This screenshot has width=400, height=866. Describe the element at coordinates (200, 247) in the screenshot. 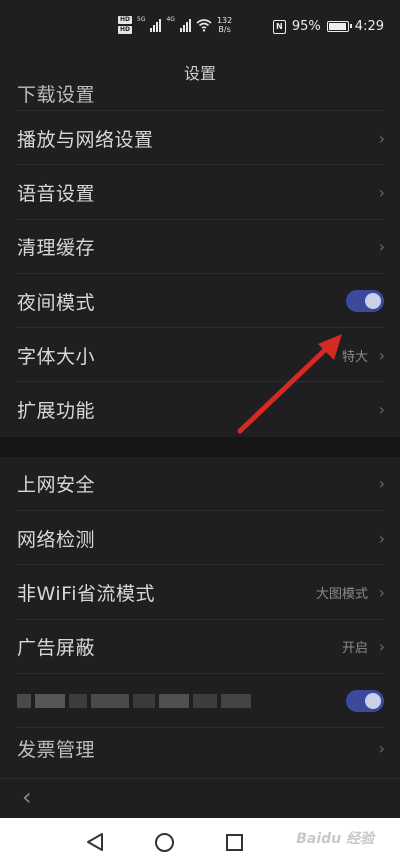

I see `list-item-clear-cache: 清理缓存 ›` at that location.